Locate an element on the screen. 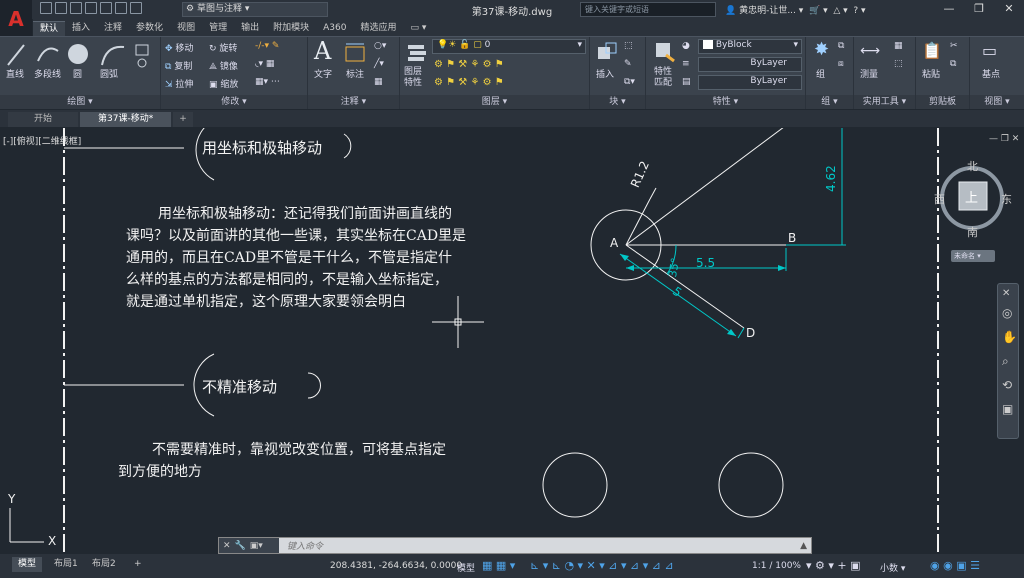 The width and height of the screenshot is (1024, 578). viewcube-east: 东 is located at coordinates (1006, 199).